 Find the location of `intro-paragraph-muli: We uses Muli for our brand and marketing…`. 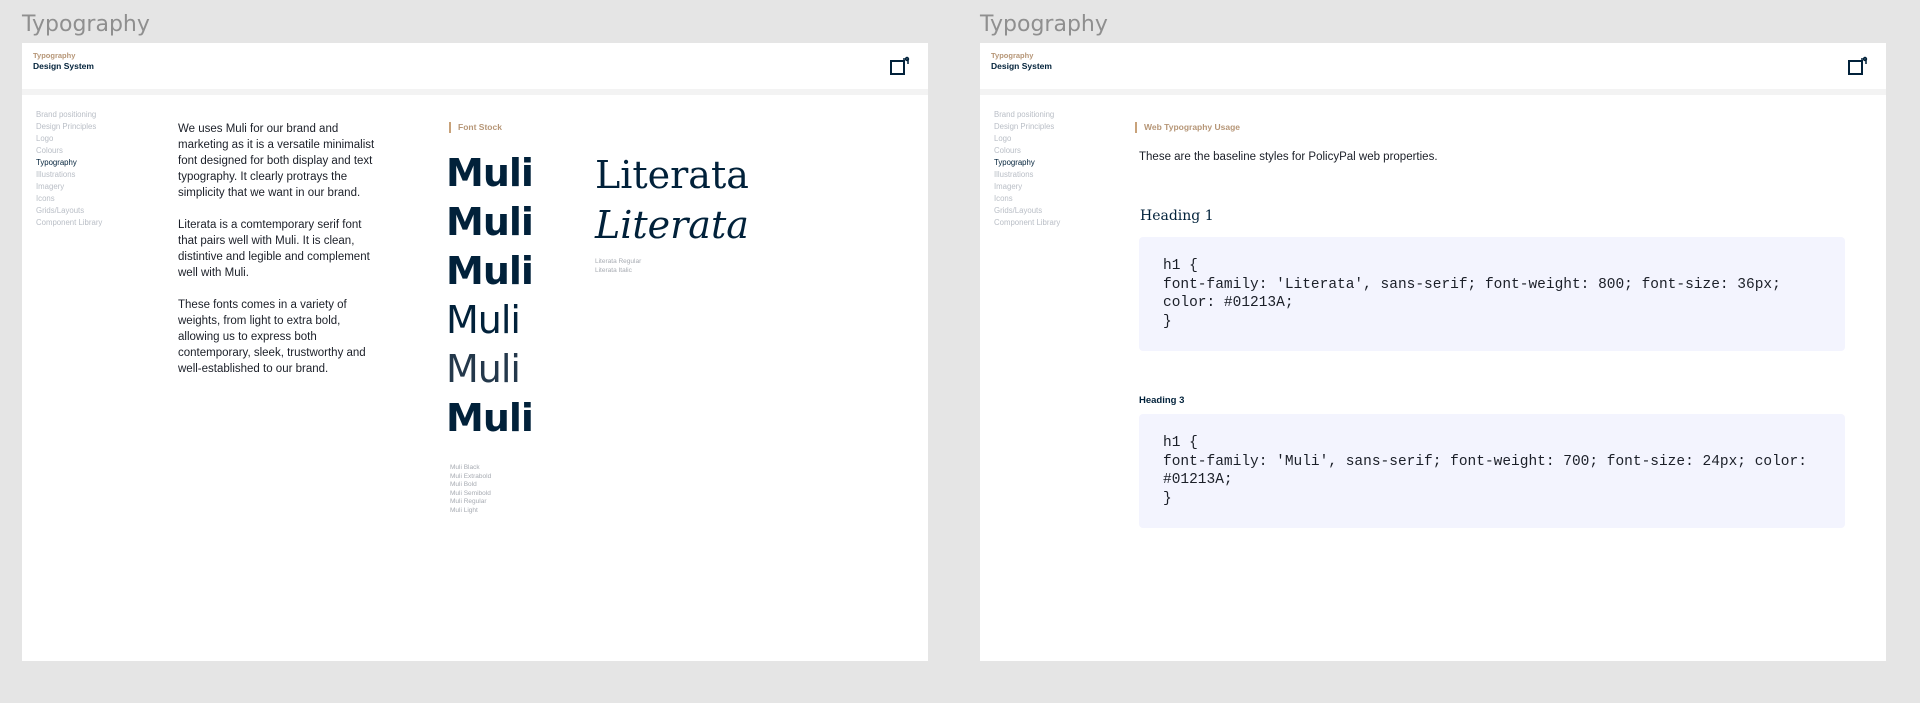

intro-paragraph-muli: We uses Muli for our brand and marketing… is located at coordinates (276, 161).